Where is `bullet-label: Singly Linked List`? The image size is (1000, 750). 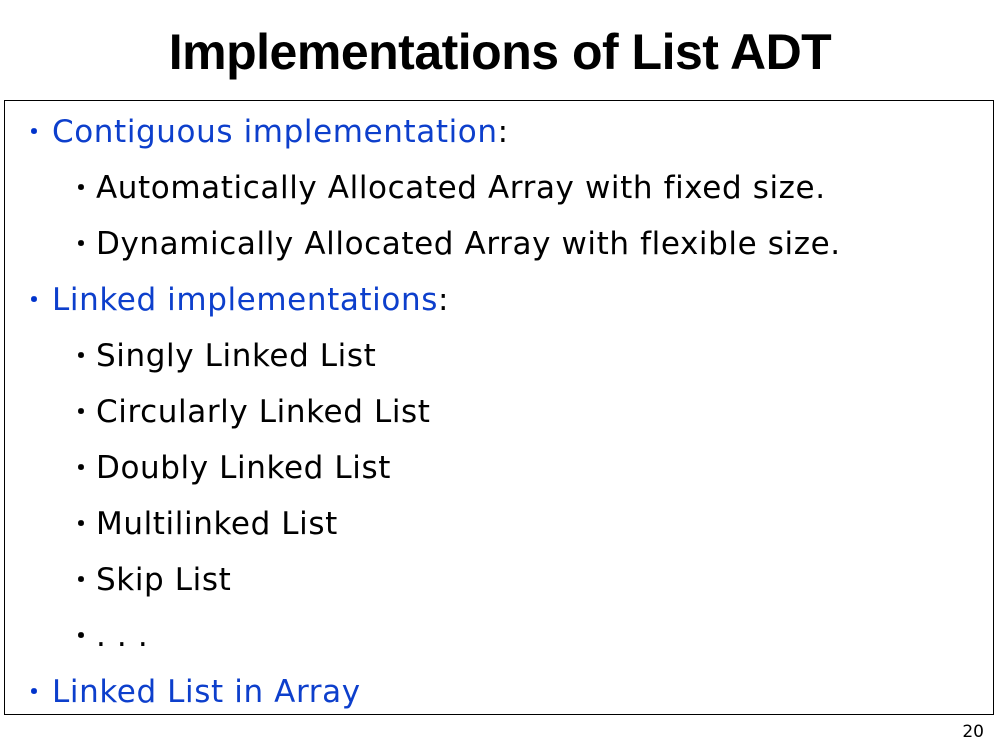 bullet-label: Singly Linked List is located at coordinates (236, 356).